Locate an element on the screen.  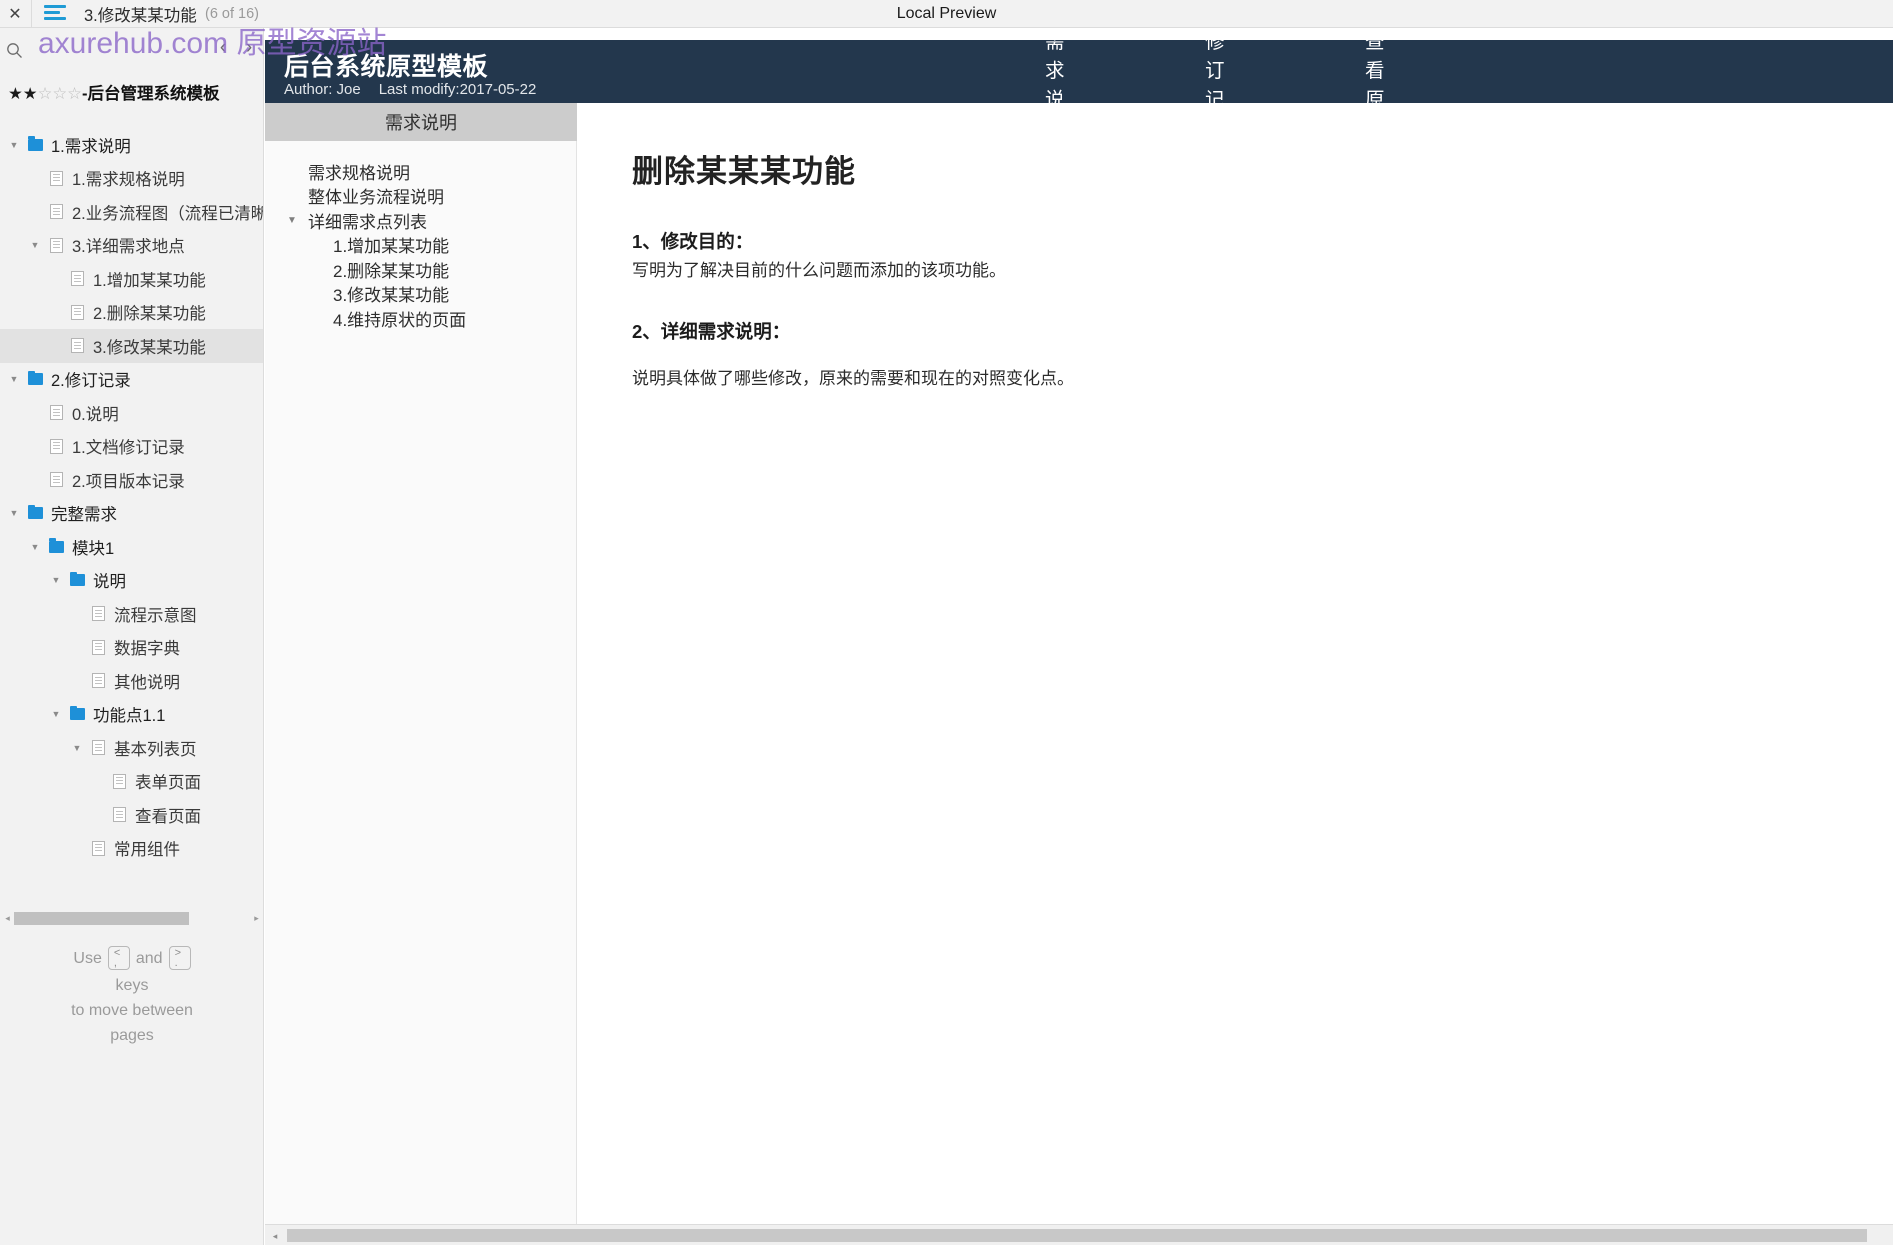
hamburger-line is located at coordinates (52, 12).